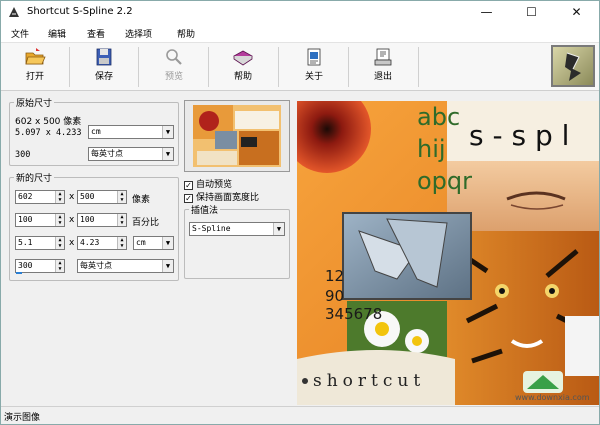 The image size is (600, 425). What do you see at coordinates (40, 220) in the screenshot?
I see `new-width-percent-input: 100 ▲ ▼` at bounding box center [40, 220].